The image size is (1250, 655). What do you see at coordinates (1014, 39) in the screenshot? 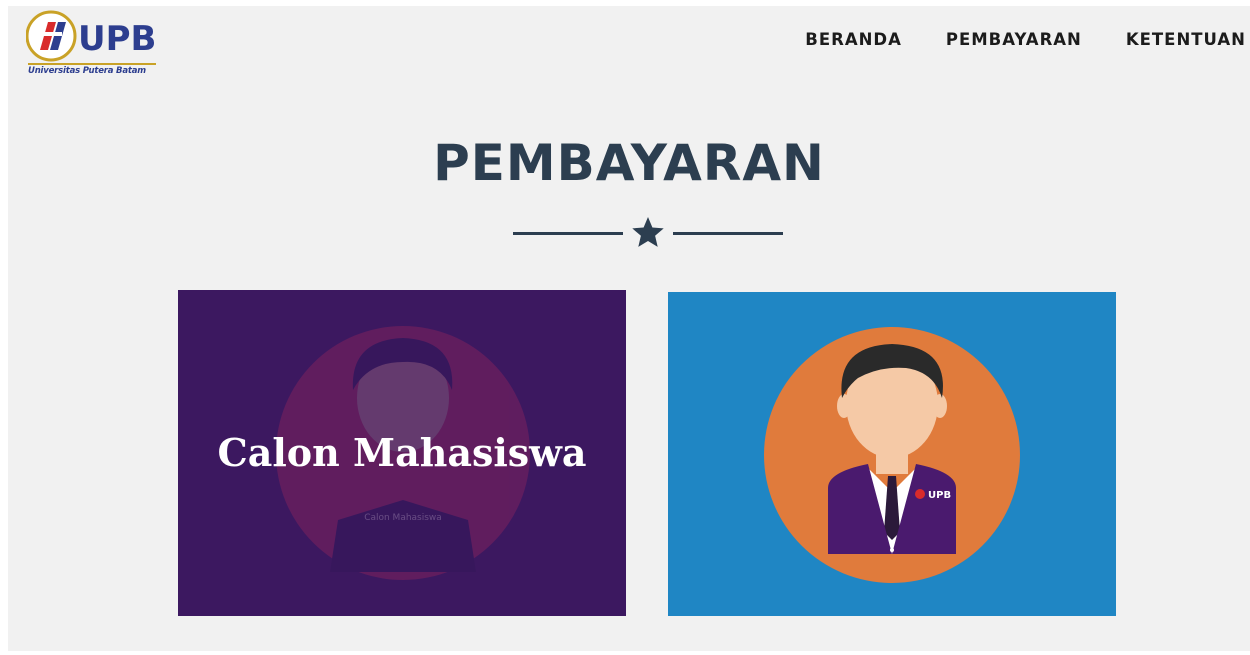
I see `nav-pembayaran: PEMBAYARAN` at bounding box center [1014, 39].